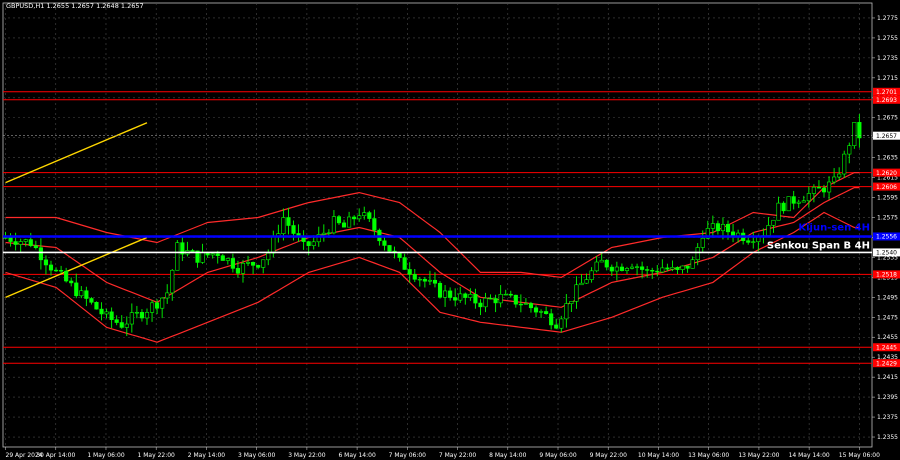 The width and height of the screenshot is (900, 460). Describe the element at coordinates (157, 455) in the screenshot. I see `x-tick-label: 1 May 22:00` at that location.